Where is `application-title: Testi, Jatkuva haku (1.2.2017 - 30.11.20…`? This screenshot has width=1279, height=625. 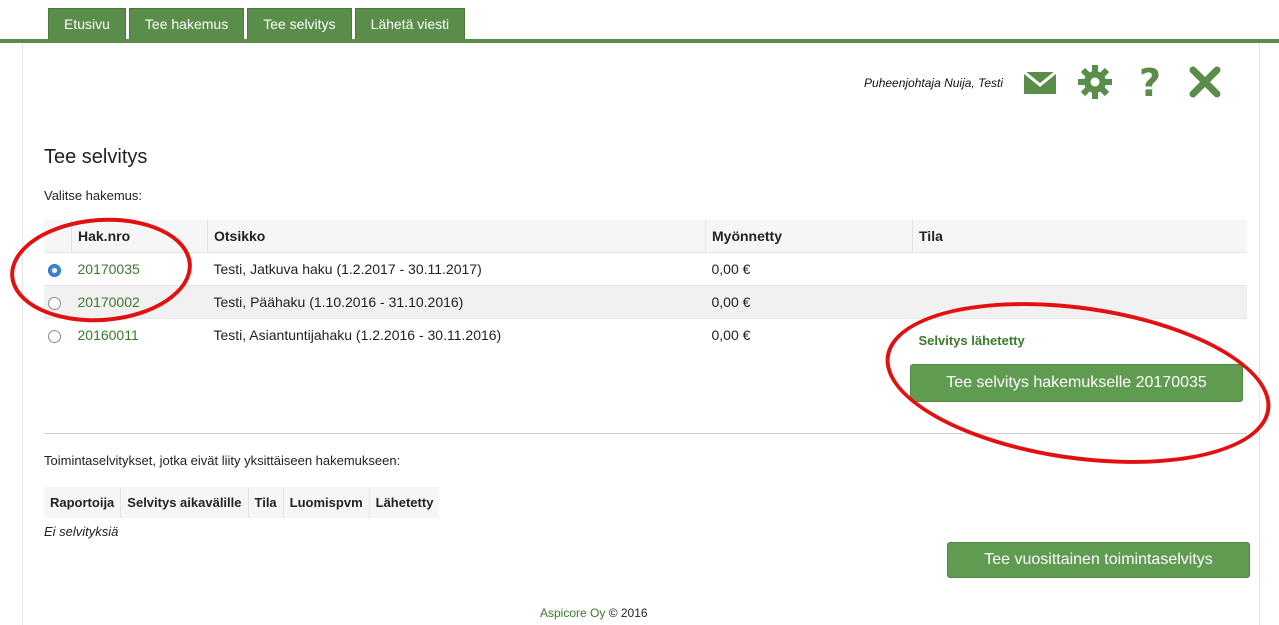 application-title: Testi, Jatkuva haku (1.2.2017 - 30.11.20… is located at coordinates (456, 269).